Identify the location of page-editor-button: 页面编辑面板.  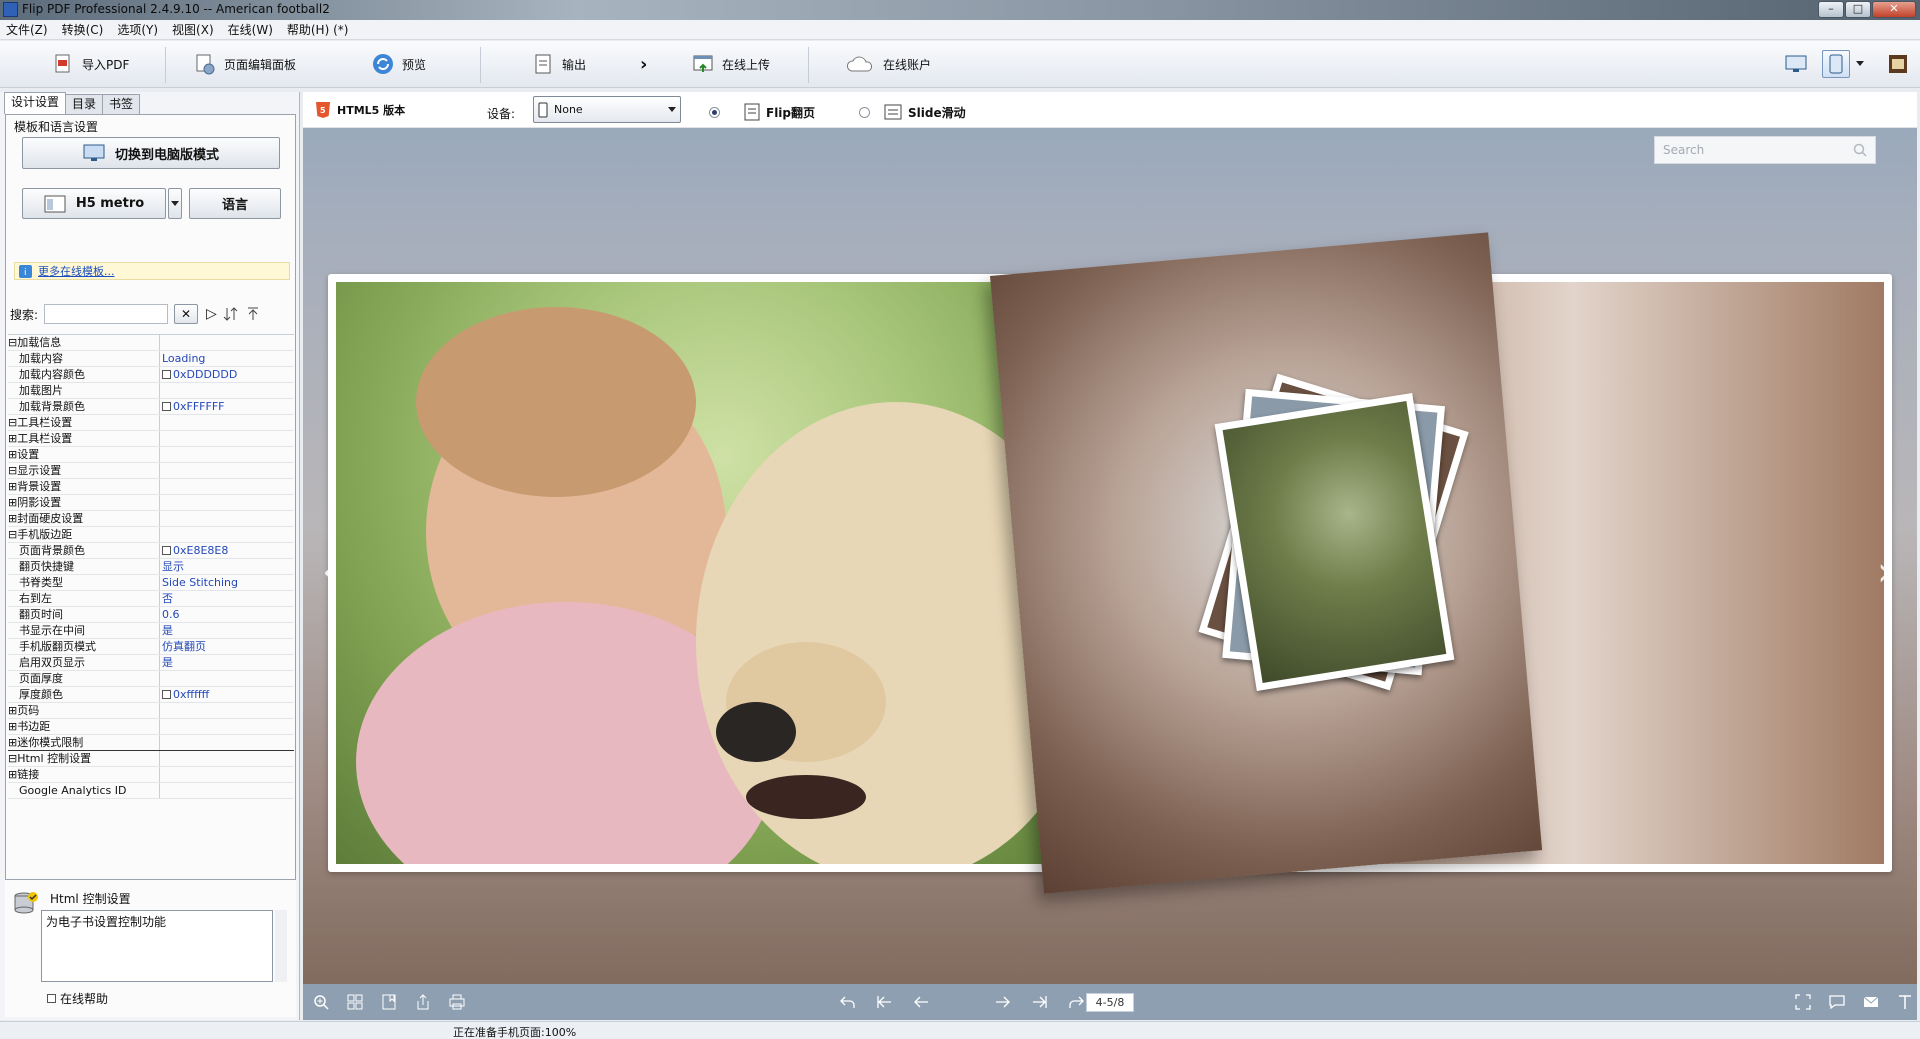
(245, 64).